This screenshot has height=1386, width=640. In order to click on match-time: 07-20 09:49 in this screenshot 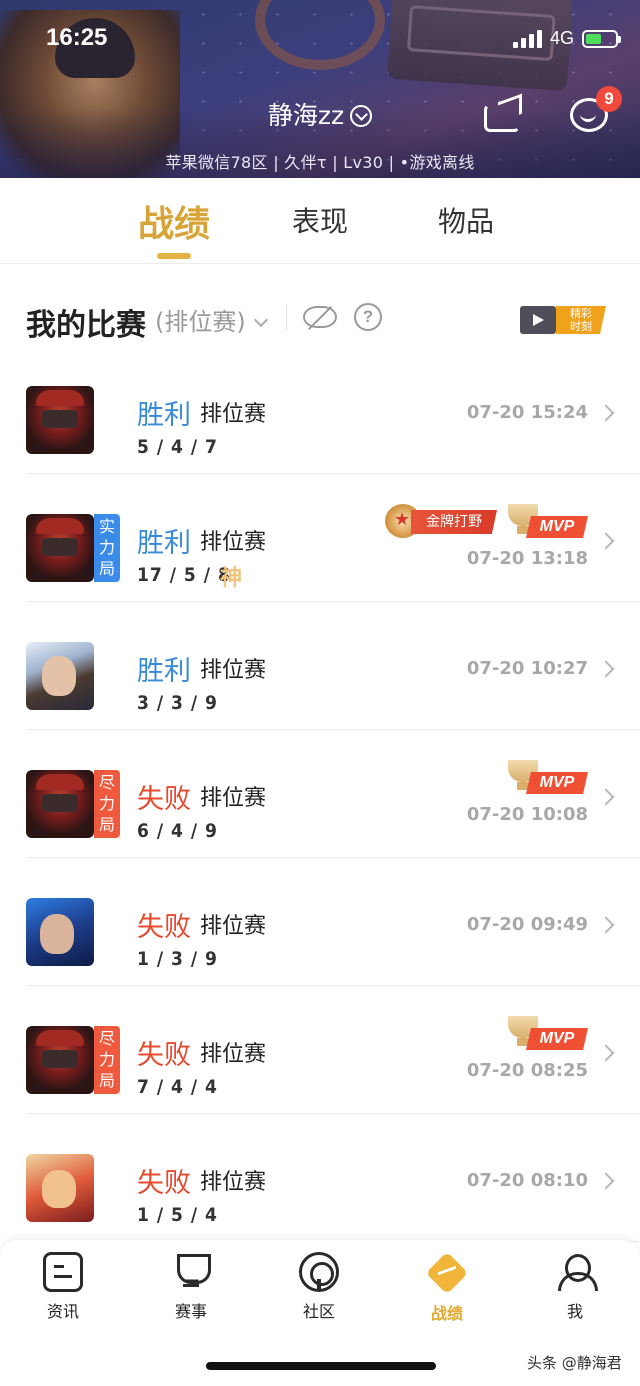, I will do `click(527, 924)`.